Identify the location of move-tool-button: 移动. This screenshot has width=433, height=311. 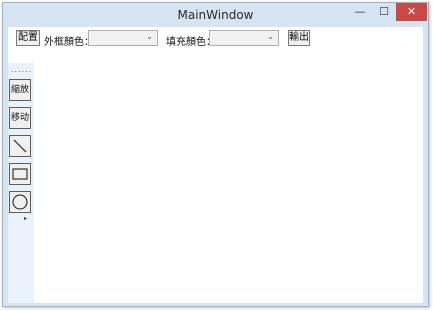
(20, 118).